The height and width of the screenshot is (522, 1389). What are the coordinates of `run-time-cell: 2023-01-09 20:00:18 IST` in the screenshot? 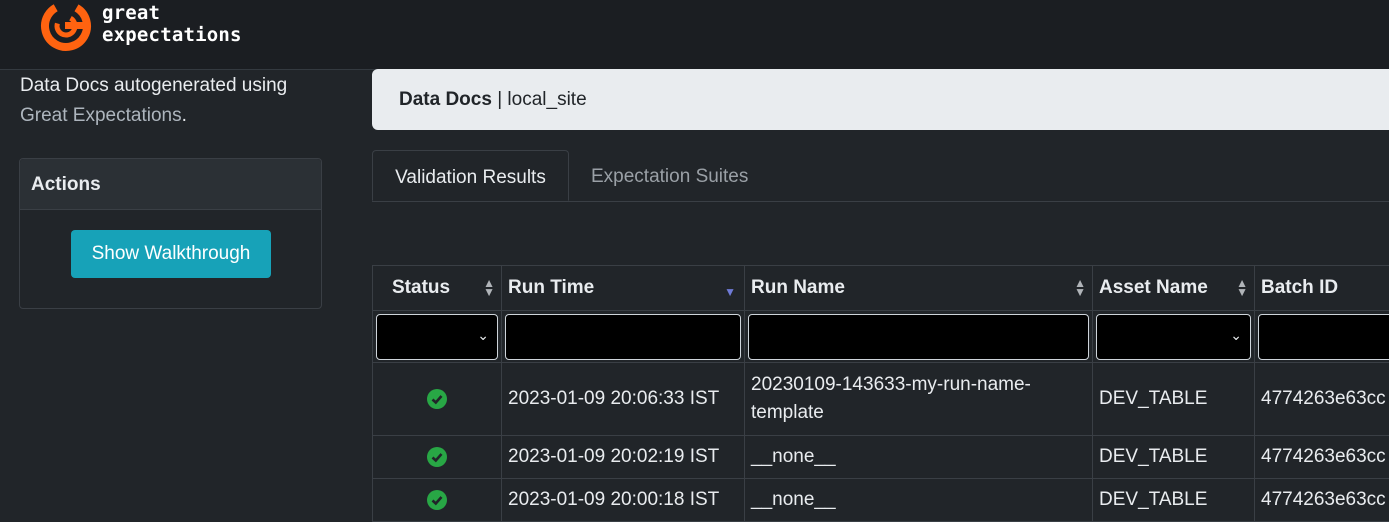 It's located at (623, 500).